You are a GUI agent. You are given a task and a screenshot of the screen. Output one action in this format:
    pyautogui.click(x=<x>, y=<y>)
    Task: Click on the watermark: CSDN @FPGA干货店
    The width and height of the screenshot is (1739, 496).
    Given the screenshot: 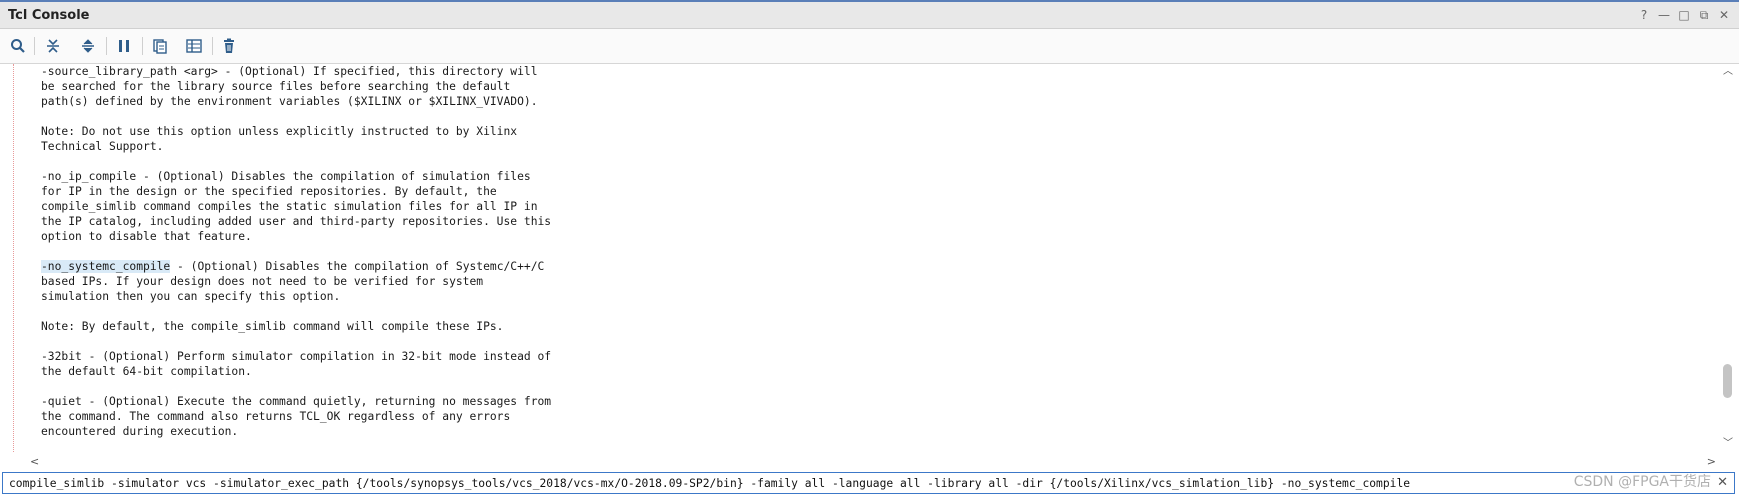 What is the action you would take?
    pyautogui.click(x=1642, y=482)
    